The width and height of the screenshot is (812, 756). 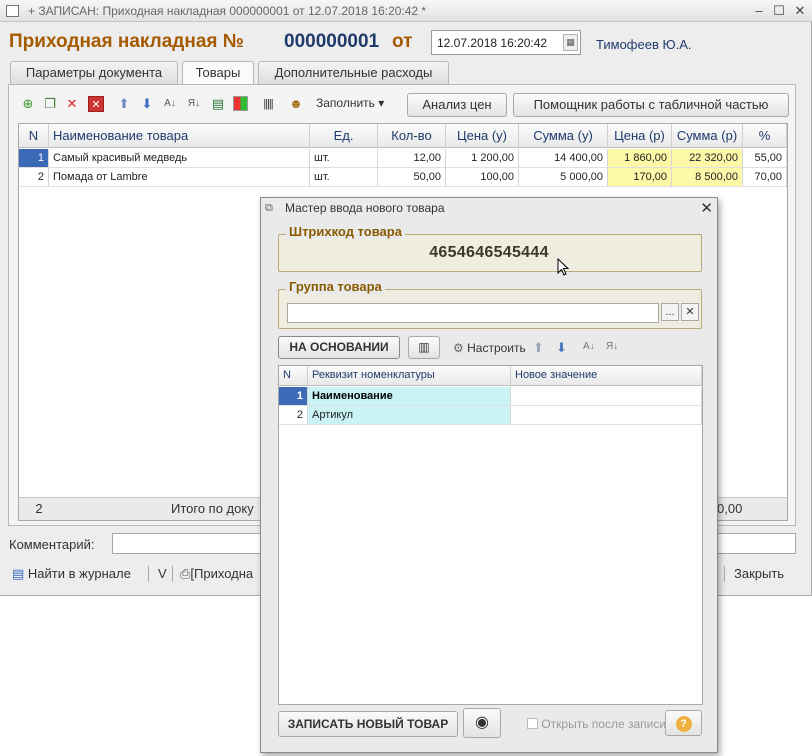 I want to click on window-icon, so click(x=12, y=11).